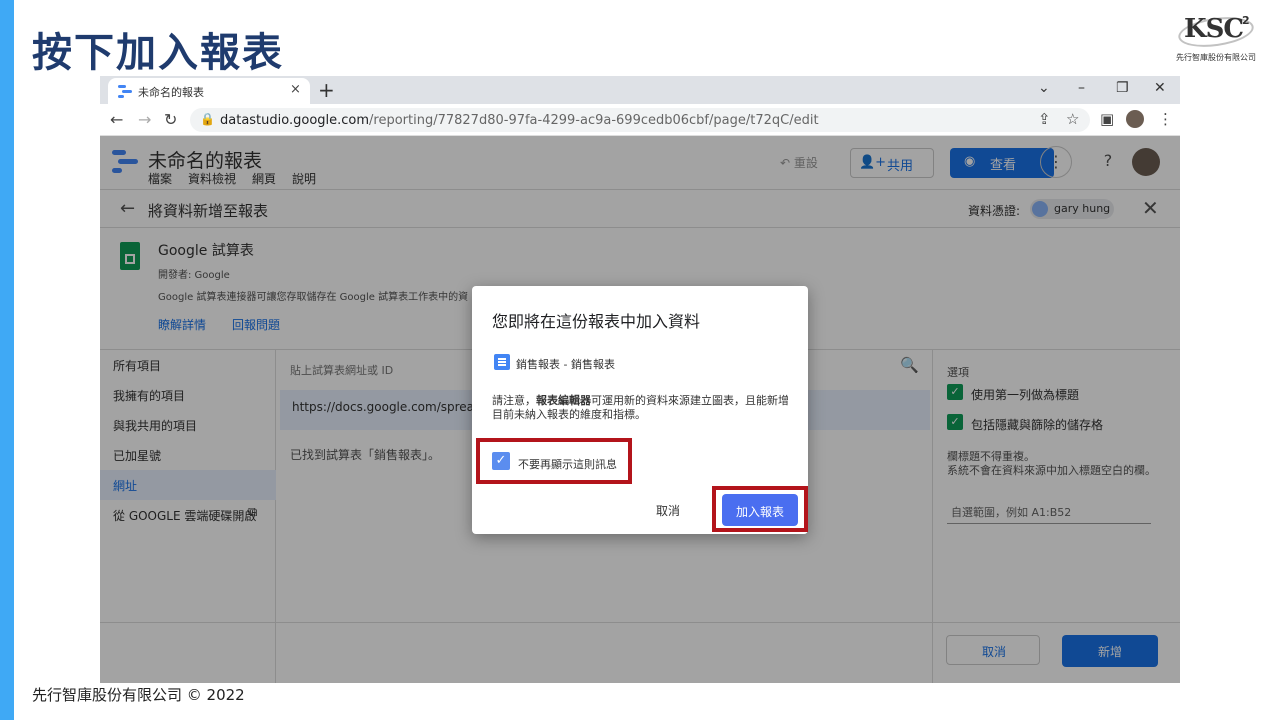 Image resolution: width=1280 pixels, height=720 pixels. I want to click on logo-sup: 2, so click(1246, 20).